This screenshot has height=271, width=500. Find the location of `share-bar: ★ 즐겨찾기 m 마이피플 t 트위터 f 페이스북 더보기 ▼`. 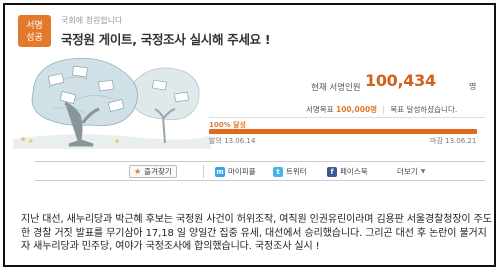

share-bar: ★ 즐겨찾기 m 마이피플 t 트위터 f 페이스북 더보기 ▼ is located at coordinates (260, 171).